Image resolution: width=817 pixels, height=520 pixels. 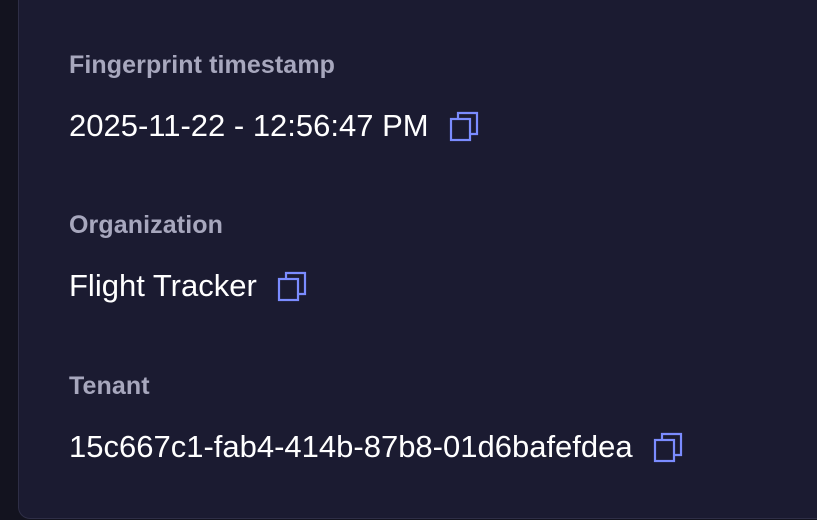 What do you see at coordinates (189, 257) in the screenshot?
I see `field-organization: Organization Flight Tracker` at bounding box center [189, 257].